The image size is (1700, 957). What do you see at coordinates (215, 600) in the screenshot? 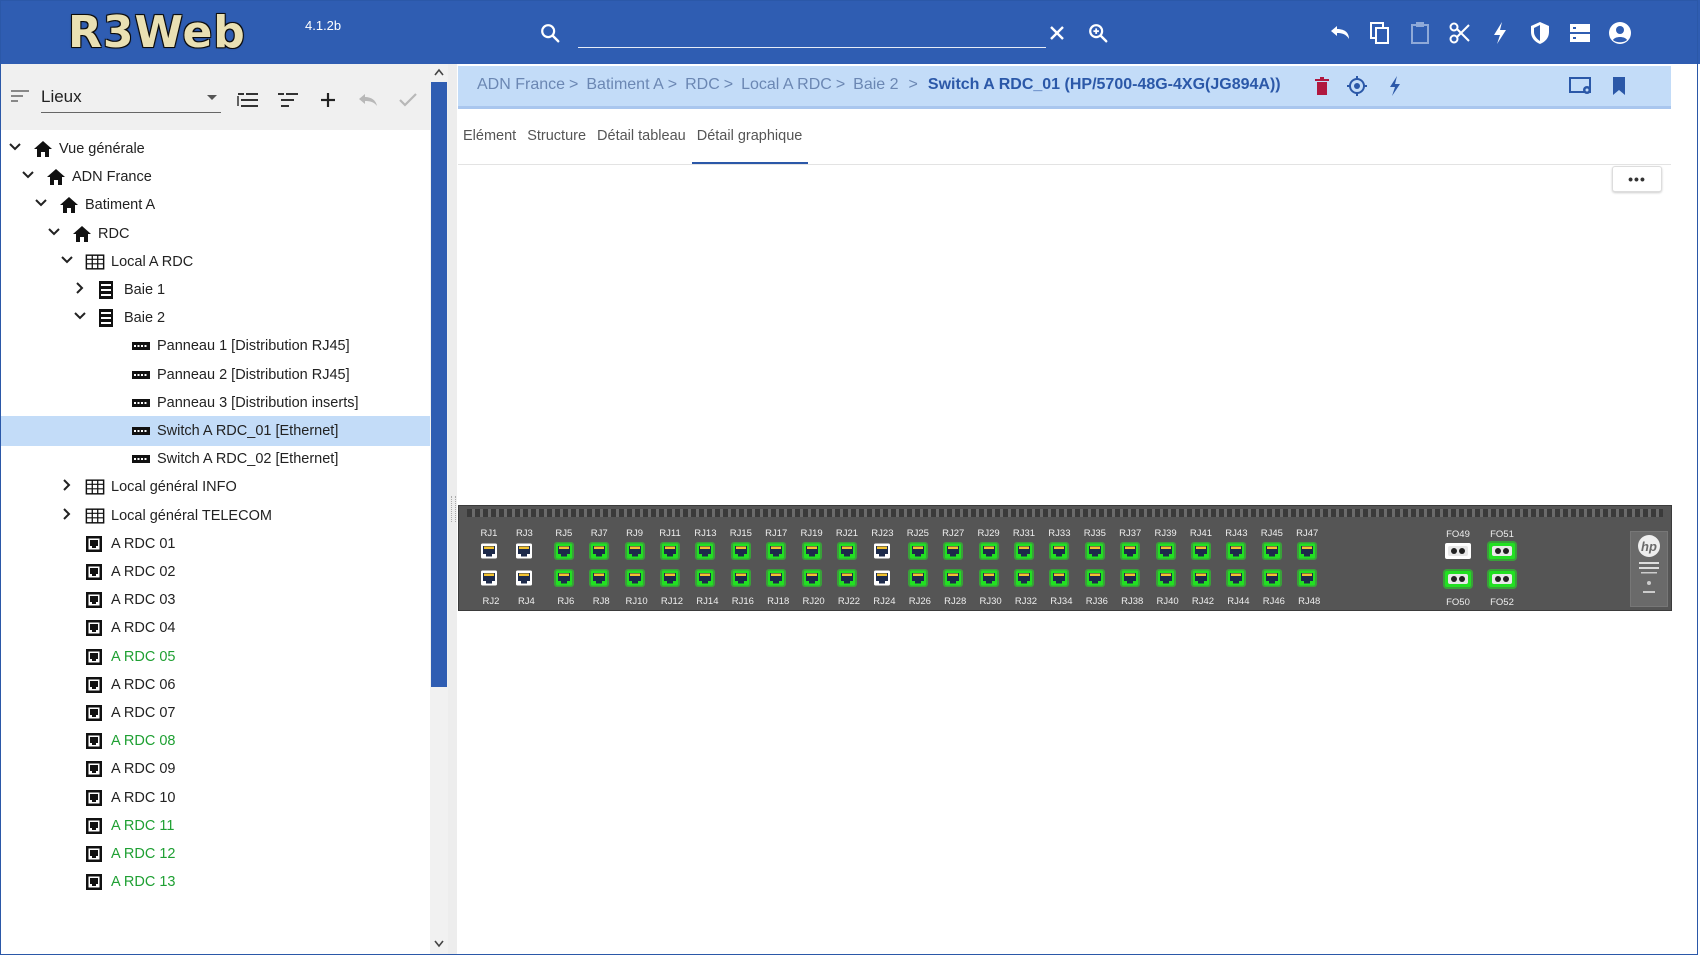
I see `tree-item: A RDC 03` at bounding box center [215, 600].